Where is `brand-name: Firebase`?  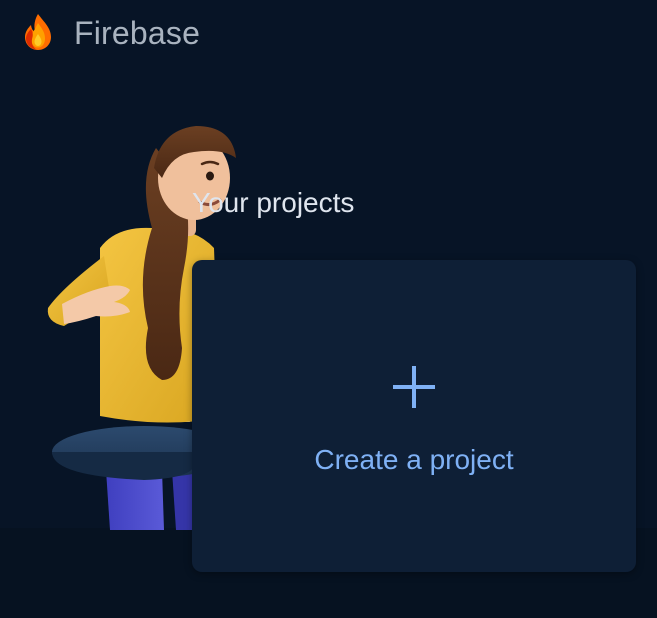
brand-name: Firebase is located at coordinates (137, 33).